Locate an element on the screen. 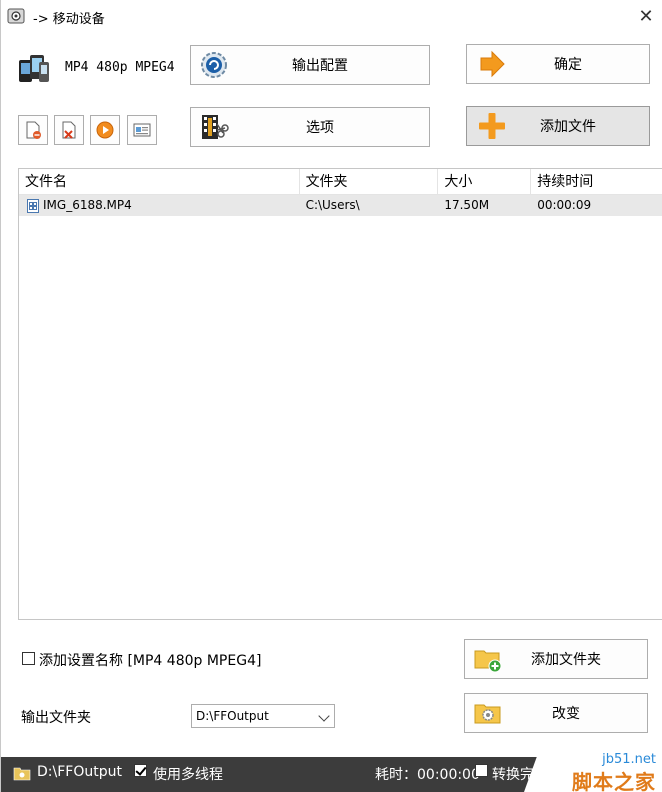 This screenshot has height=792, width=662. video-file-icon is located at coordinates (33, 205).